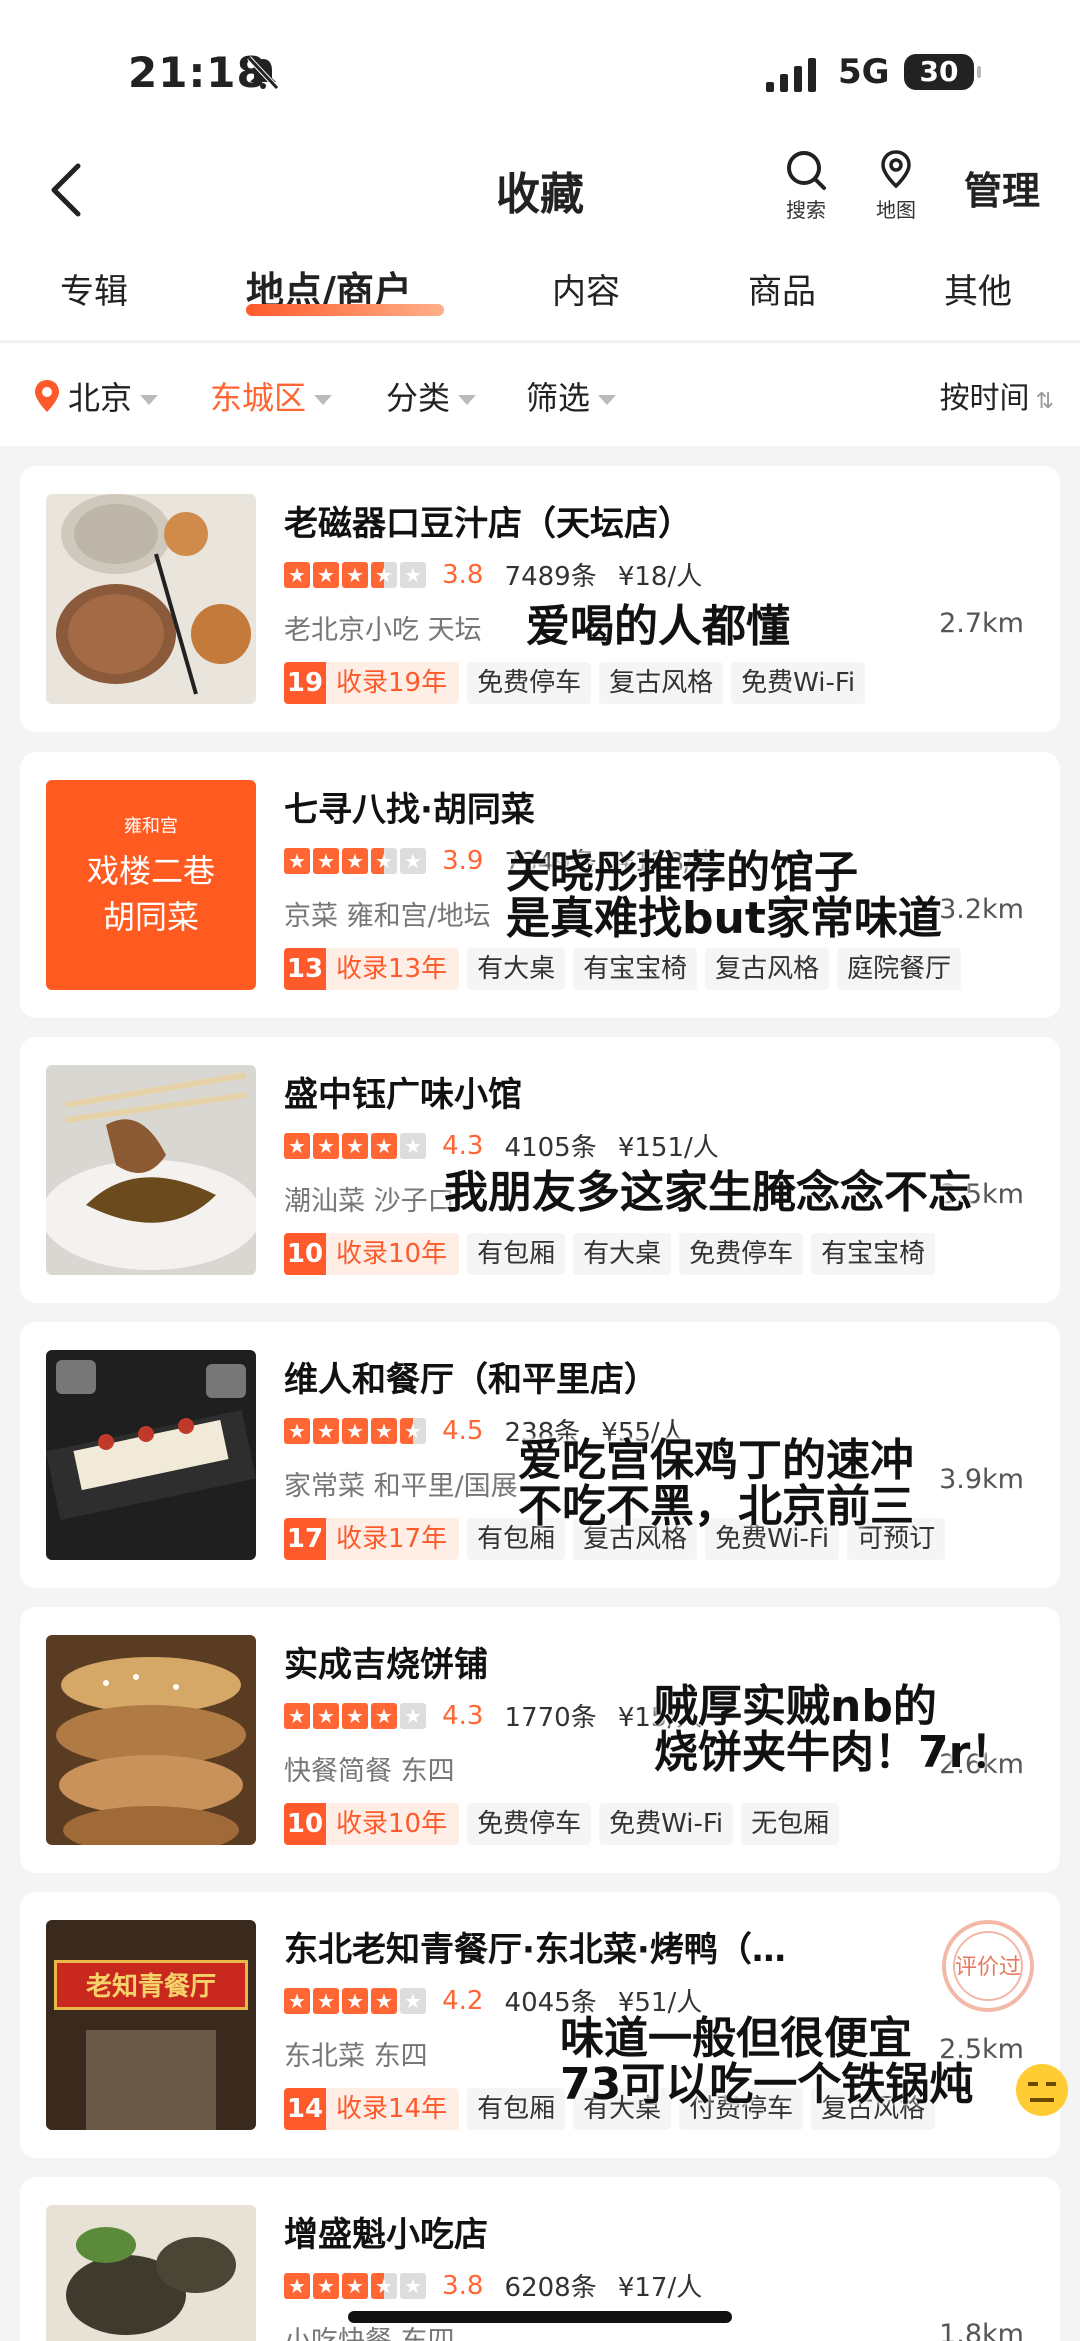 The width and height of the screenshot is (1080, 2341). What do you see at coordinates (150, 917) in the screenshot?
I see `thumb-line2: 胡同菜` at bounding box center [150, 917].